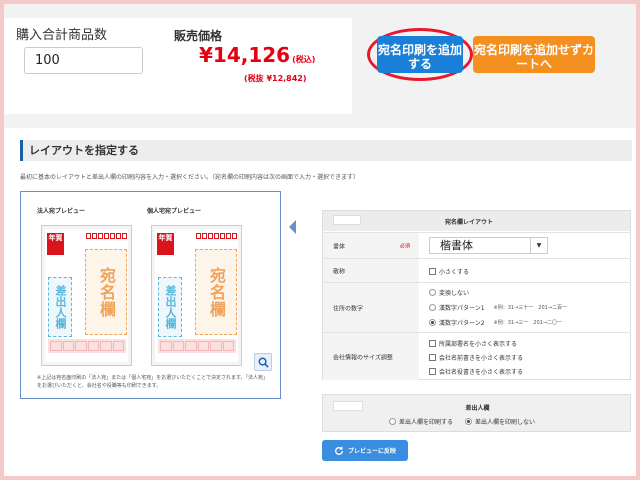  I want to click on magnifier-icon, so click(263, 362).